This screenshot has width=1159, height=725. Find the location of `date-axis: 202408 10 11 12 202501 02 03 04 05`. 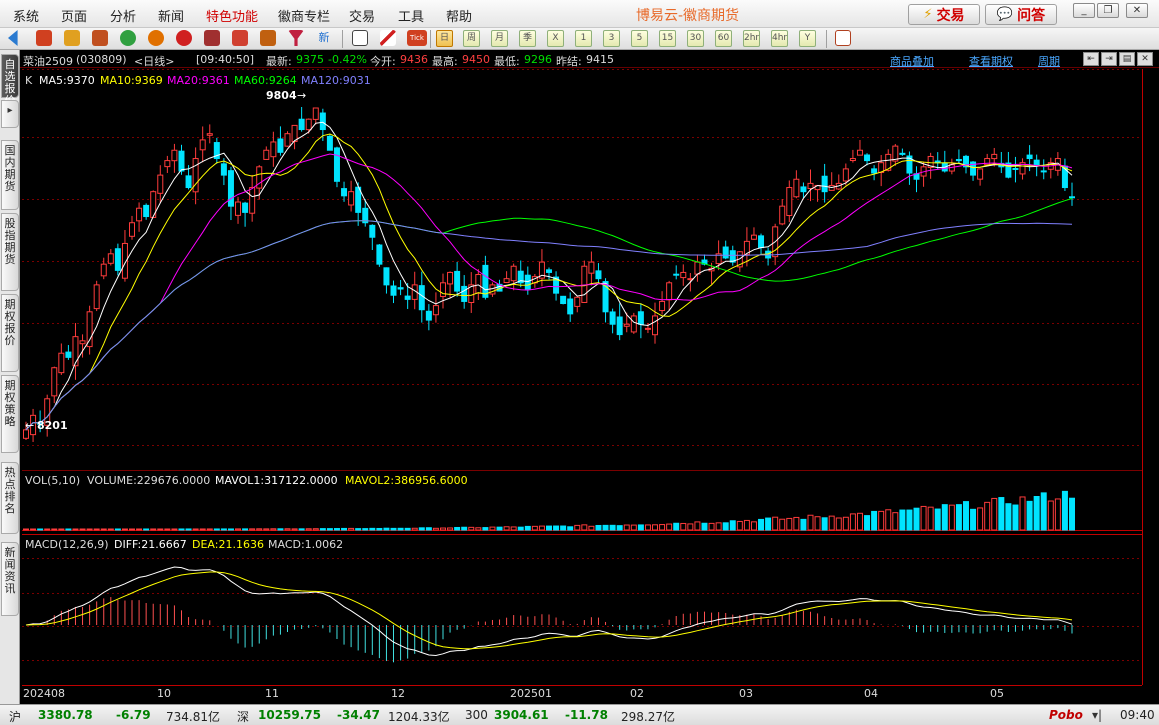

date-axis: 202408 10 11 12 202501 02 03 04 05 is located at coordinates (513, 693).